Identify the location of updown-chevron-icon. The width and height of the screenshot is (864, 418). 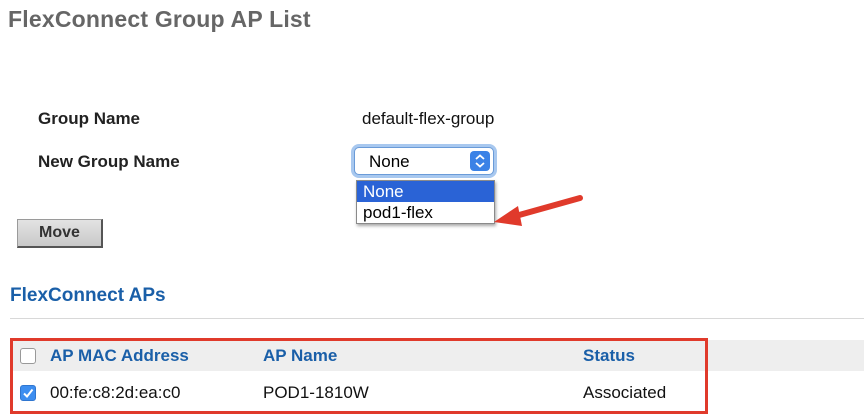
(480, 161).